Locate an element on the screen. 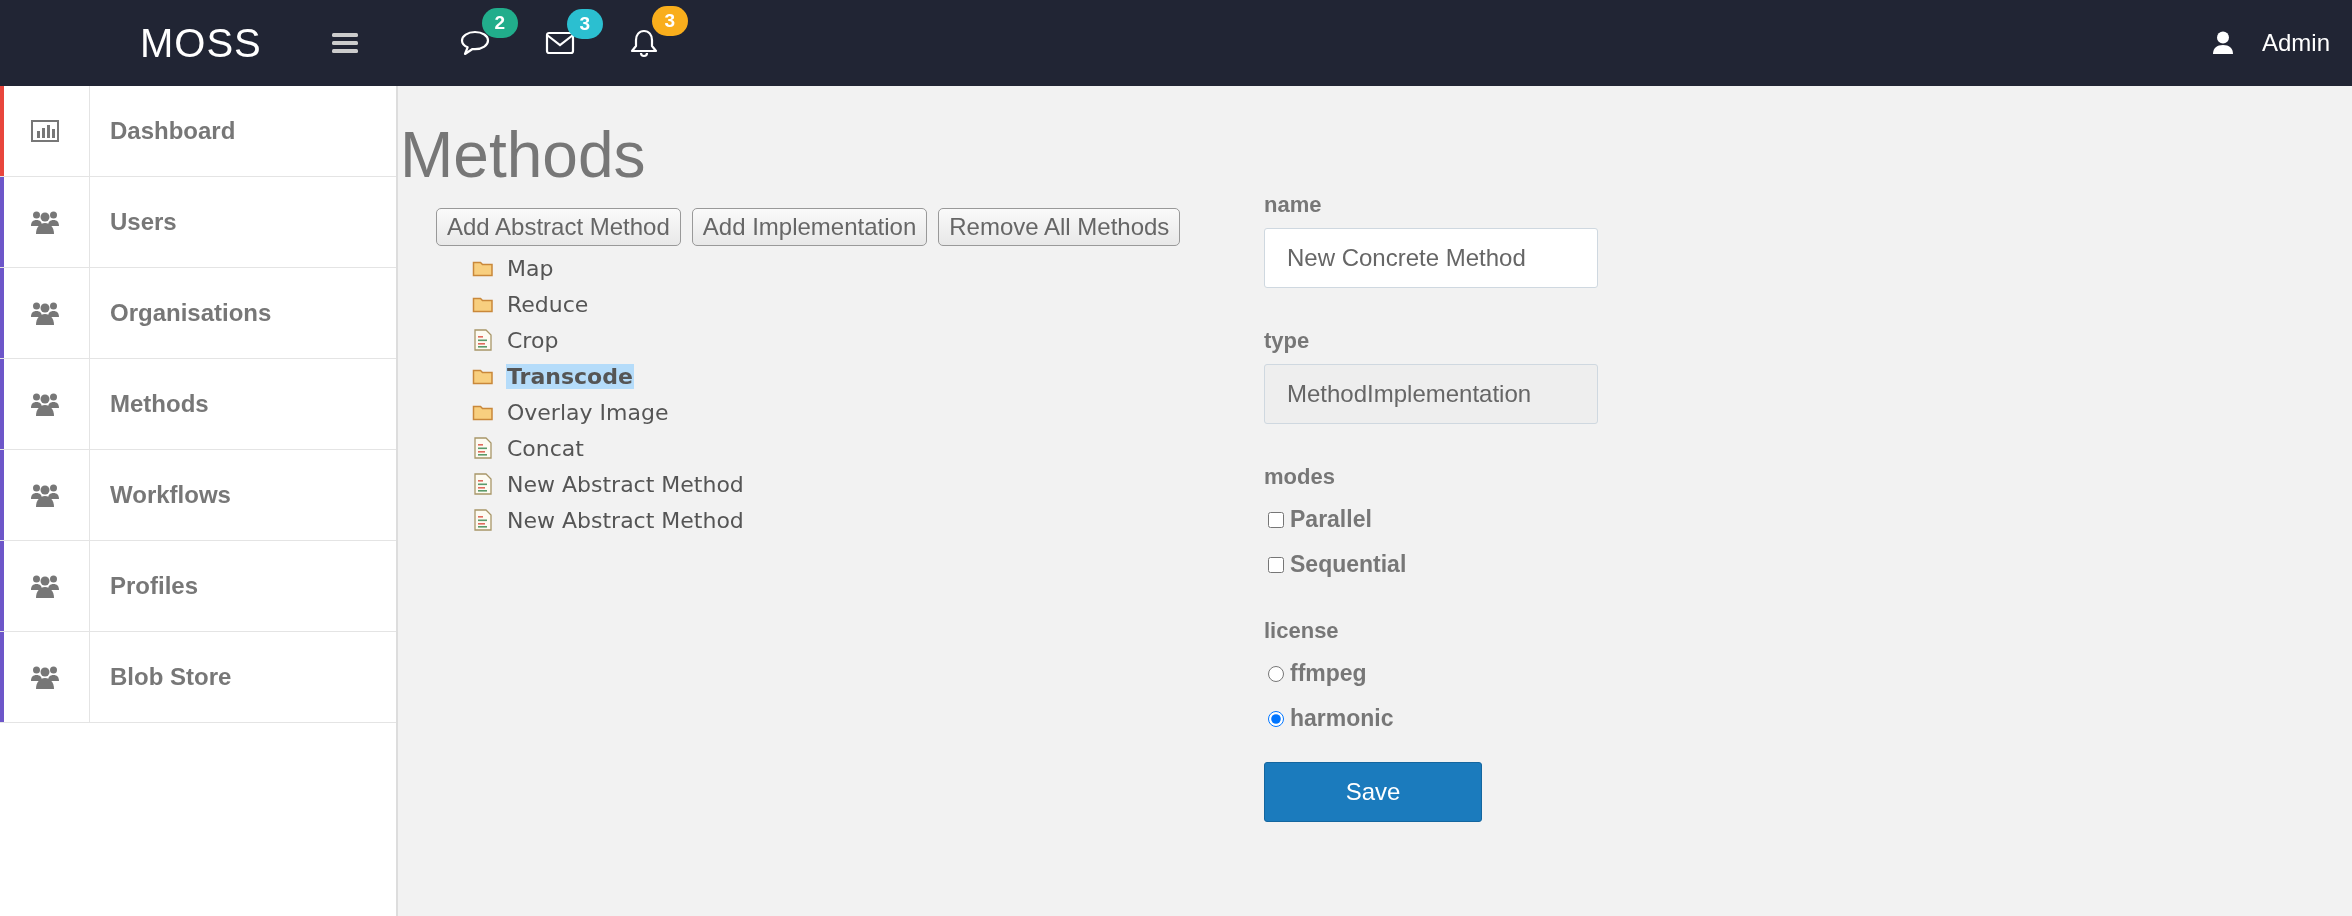 Image resolution: width=2352 pixels, height=916 pixels. sidebar-item: Dashboard is located at coordinates (198, 131).